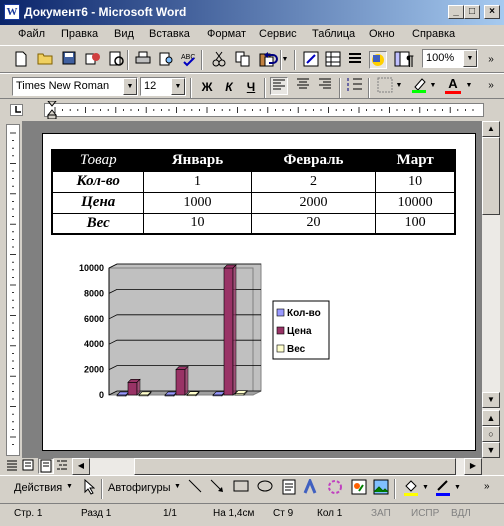 Image resolution: width=504 pixels, height=526 pixels. I want to click on maximize-button: □, so click(472, 12).